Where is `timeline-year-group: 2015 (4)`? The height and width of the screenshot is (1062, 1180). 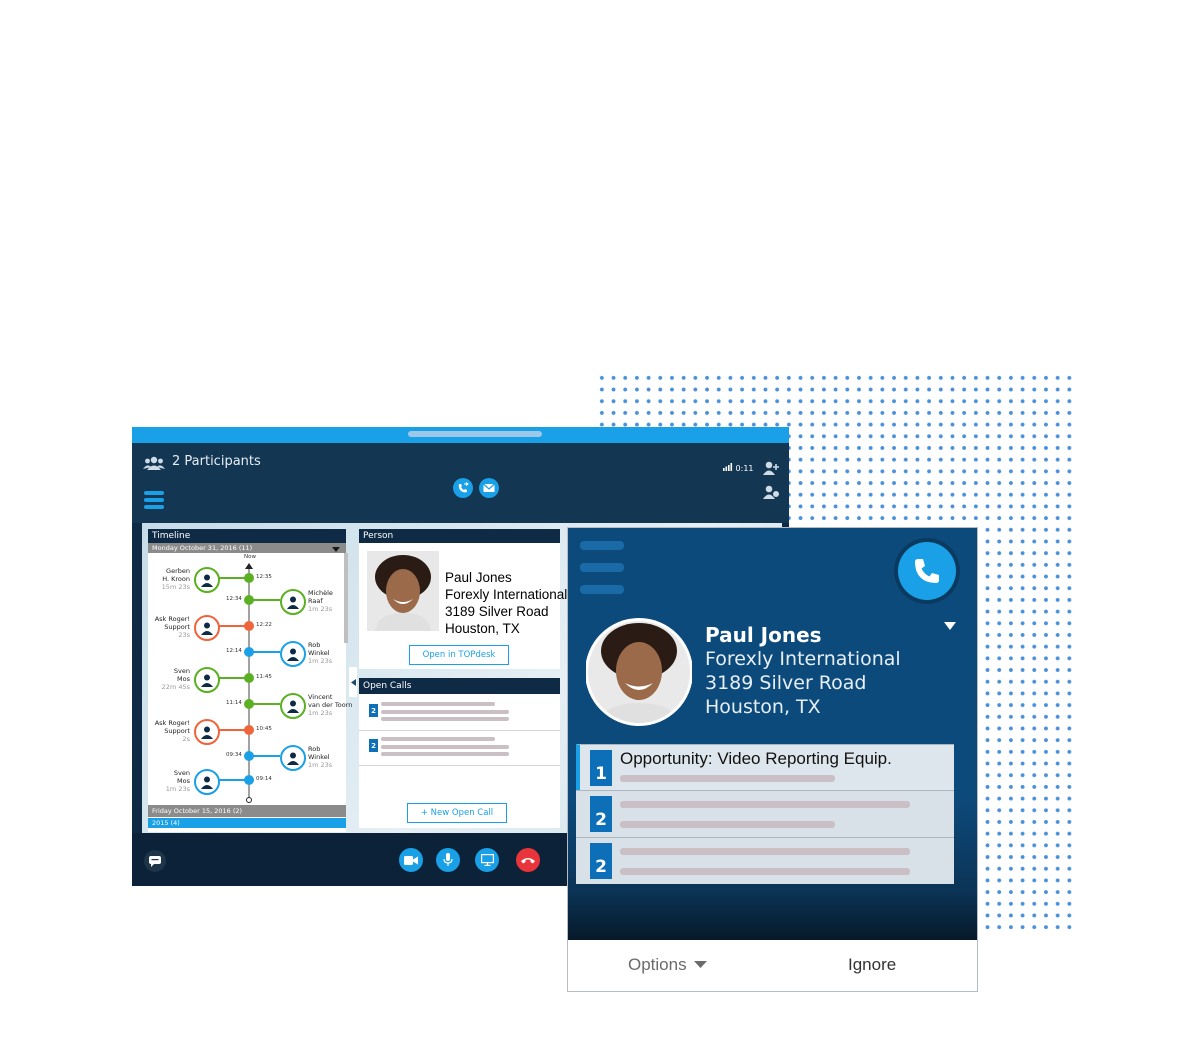
timeline-year-group: 2015 (4) is located at coordinates (247, 823).